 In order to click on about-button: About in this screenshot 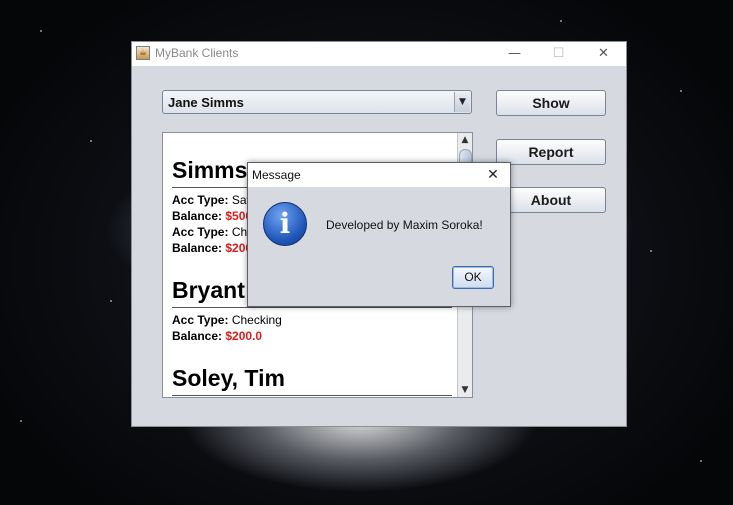, I will do `click(551, 200)`.